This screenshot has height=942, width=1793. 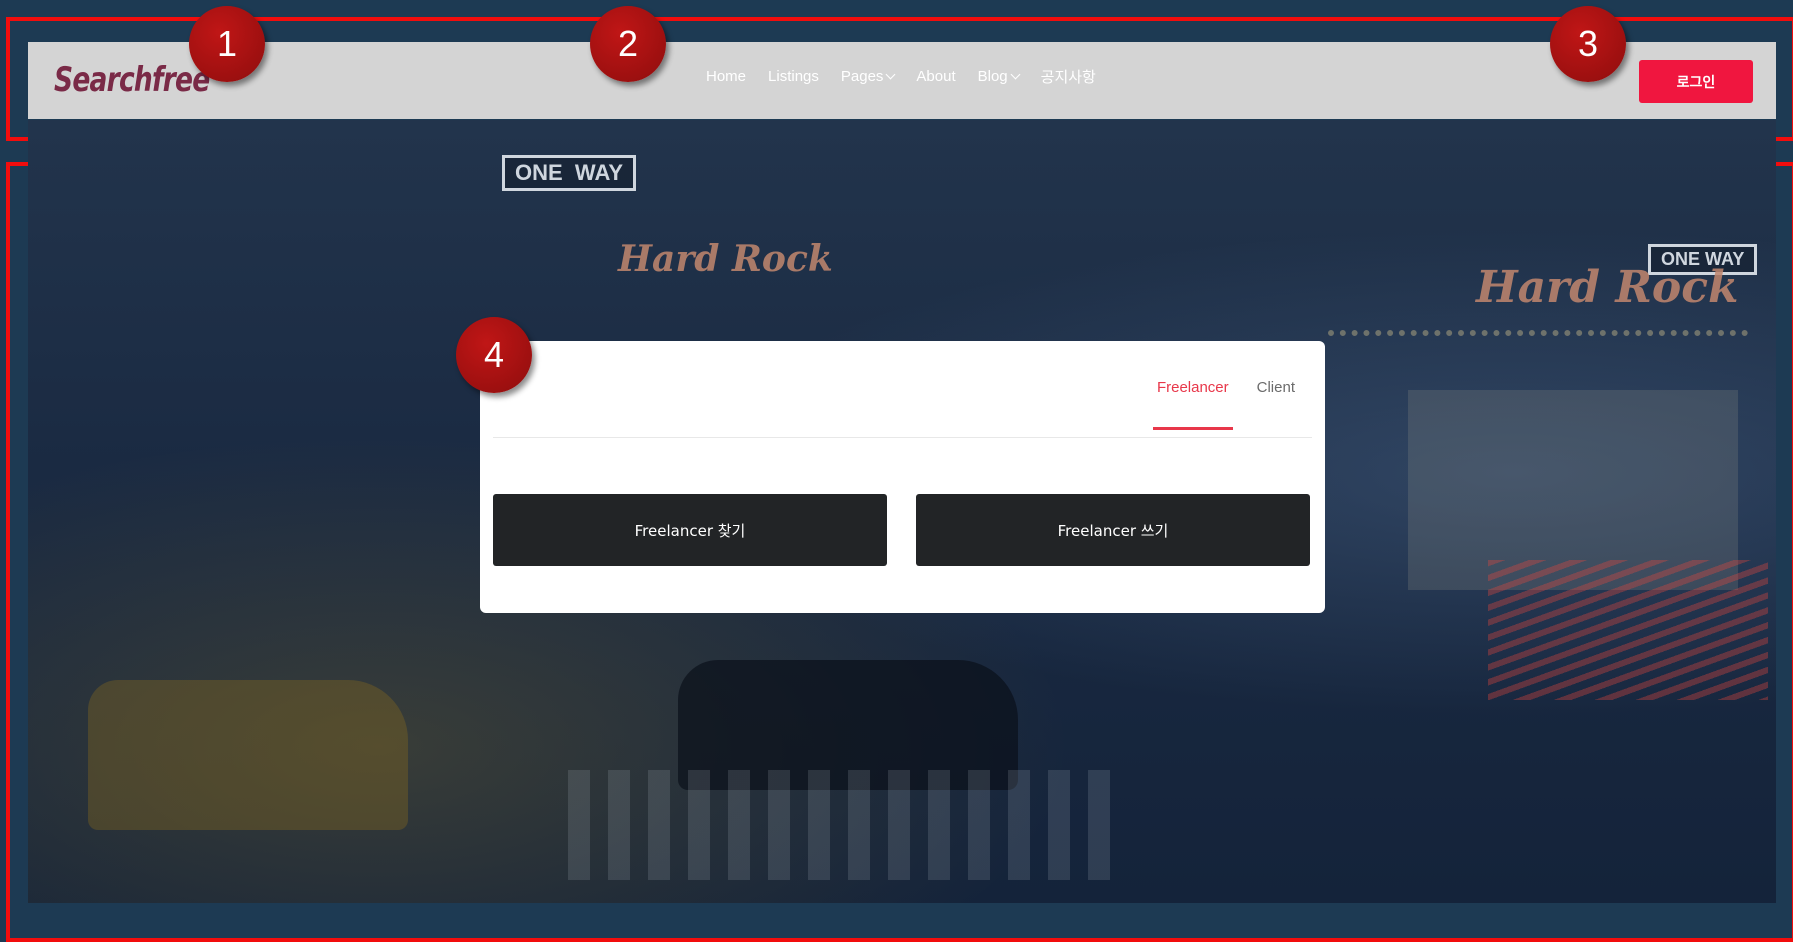 What do you see at coordinates (1607, 287) in the screenshot?
I see `hard-rock-sign-right: Hard Rock` at bounding box center [1607, 287].